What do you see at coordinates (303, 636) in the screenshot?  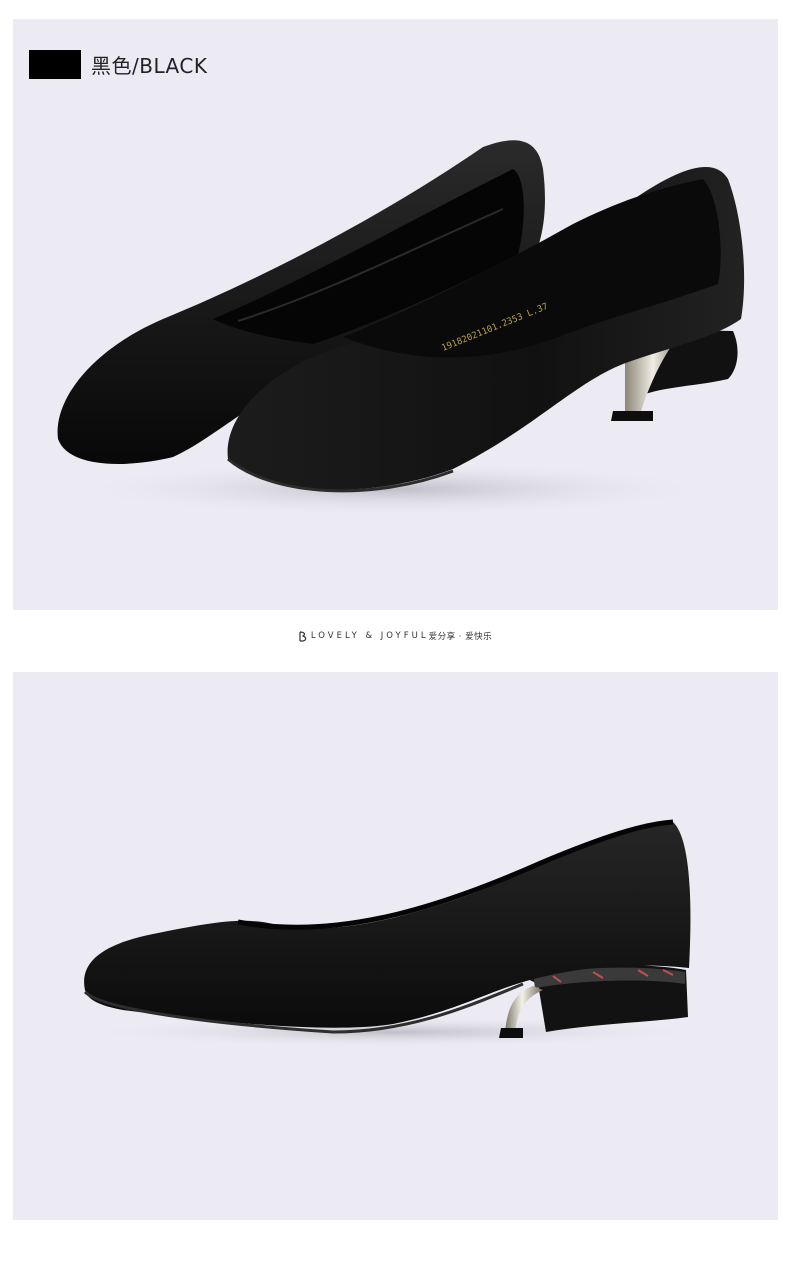 I see `brand-logo-icon` at bounding box center [303, 636].